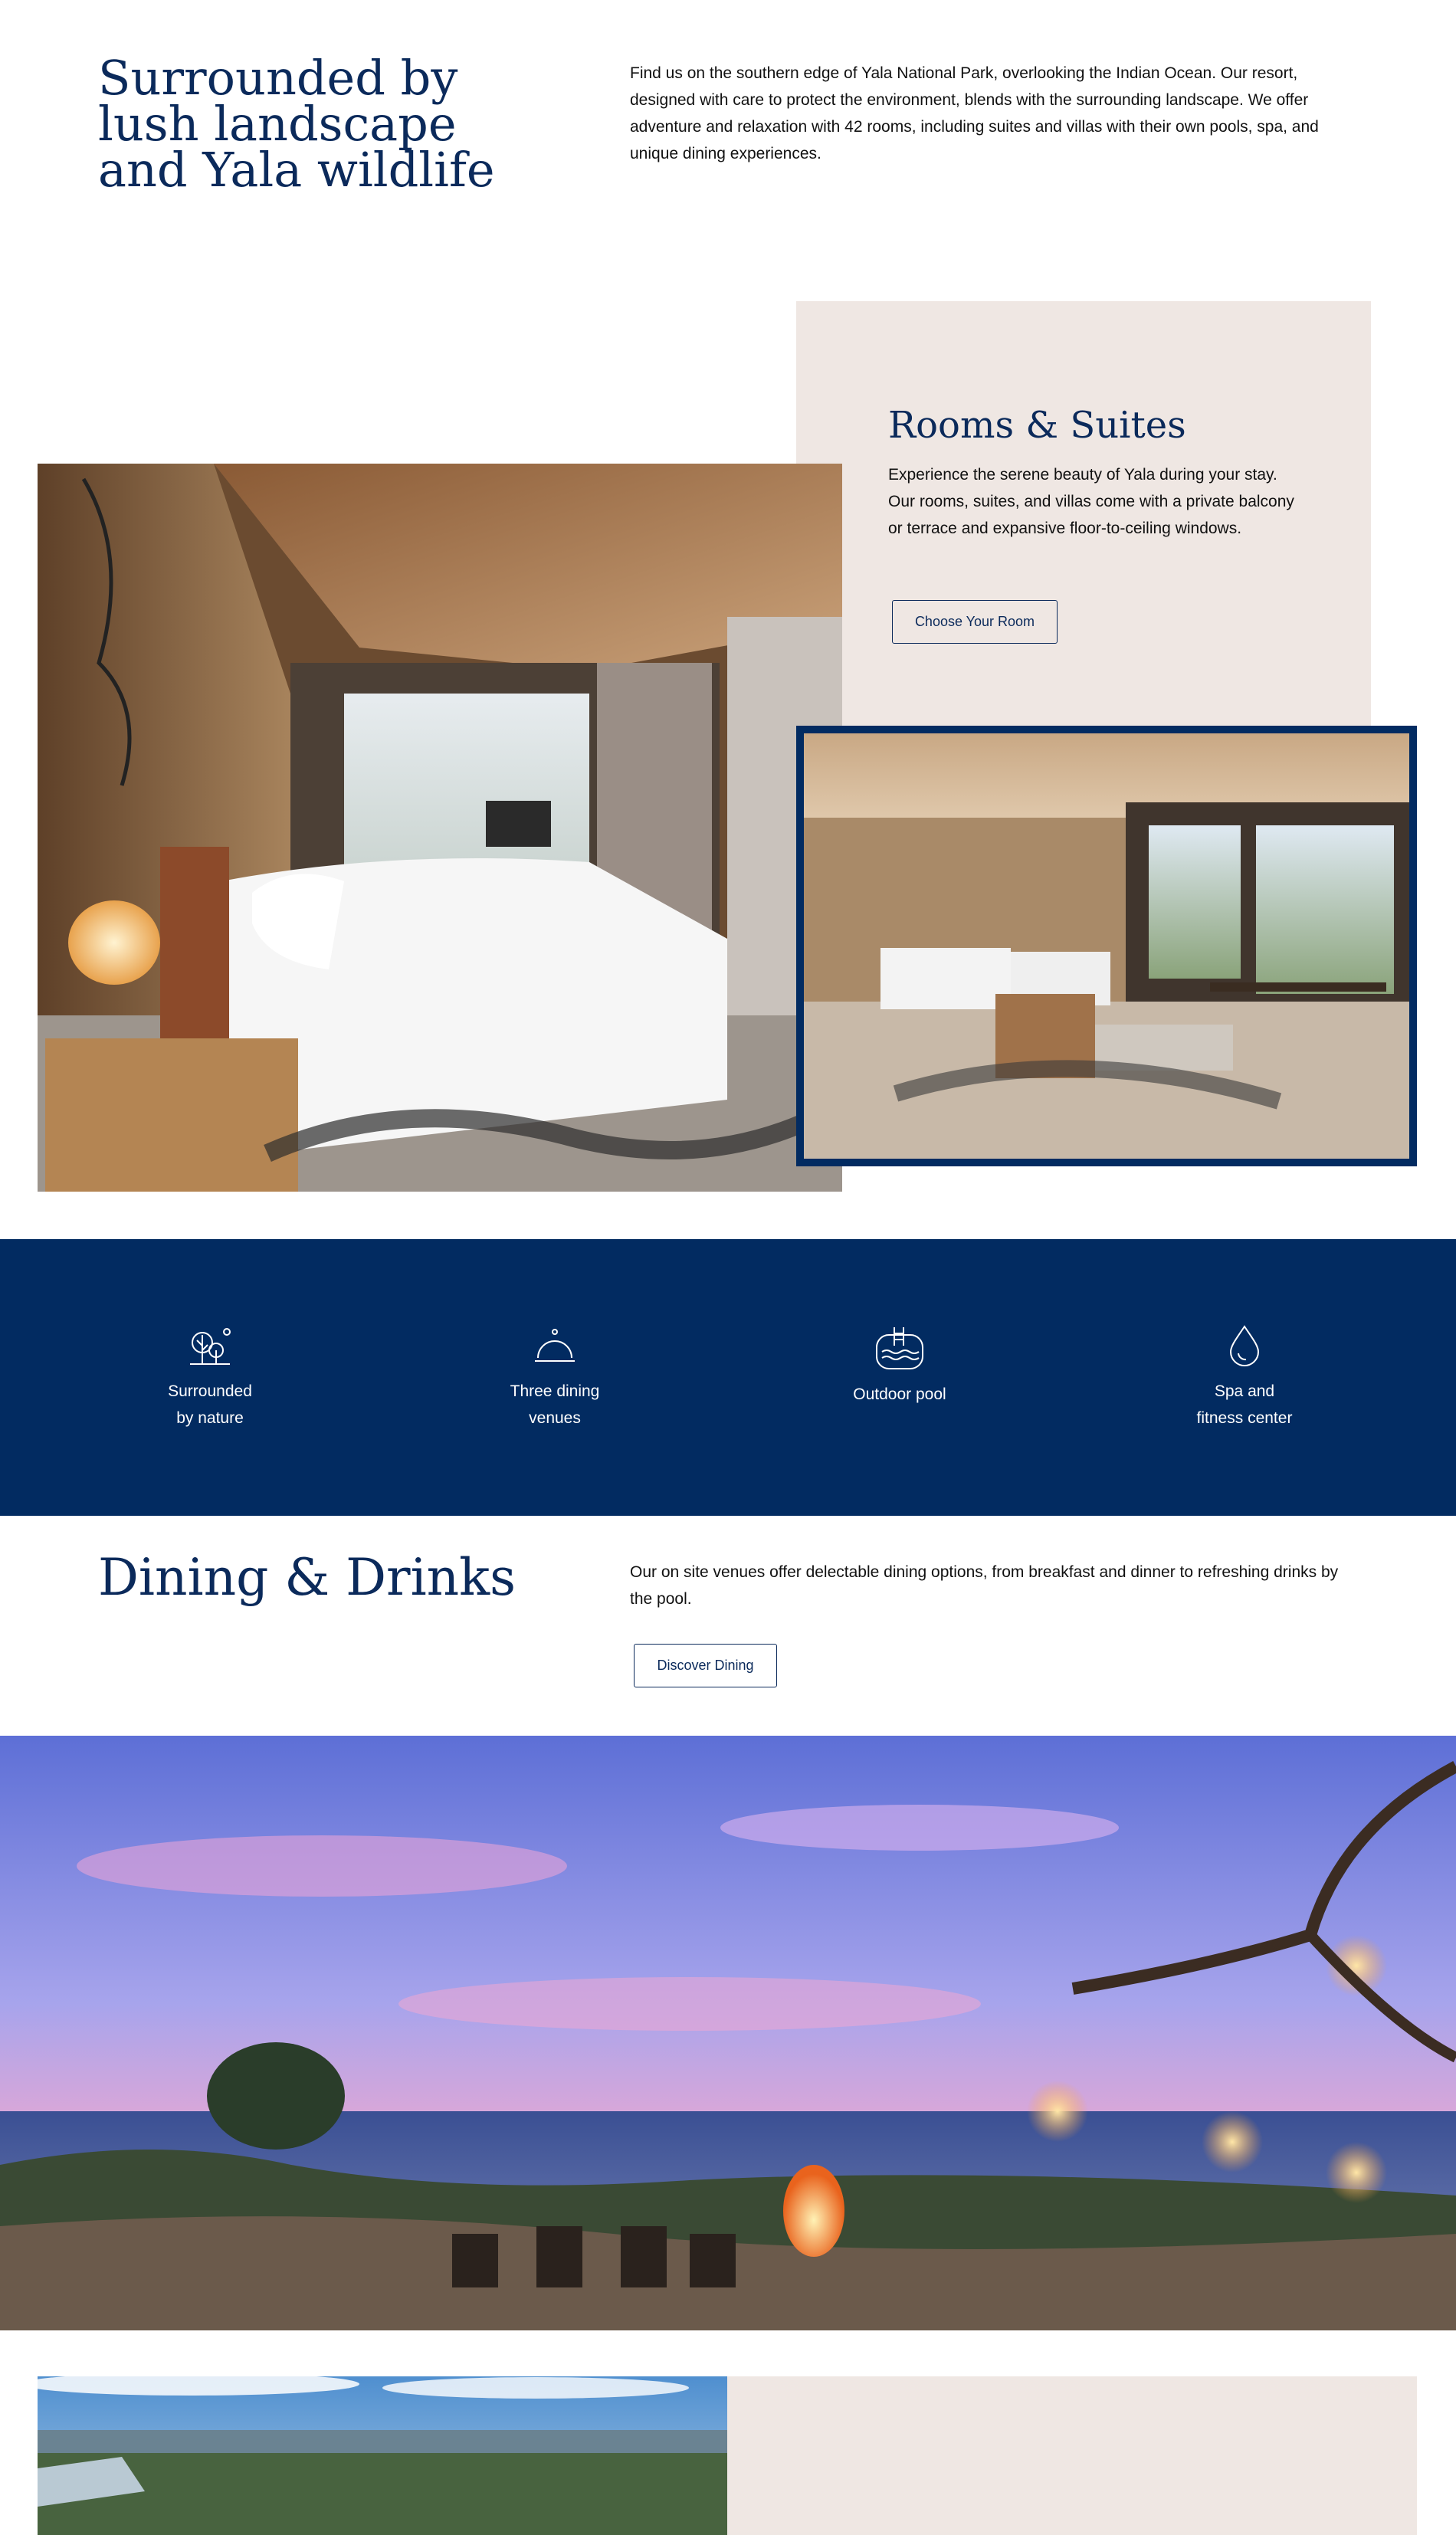 The width and height of the screenshot is (1456, 2535). Describe the element at coordinates (555, 1377) in the screenshot. I see `amenity-dining: Three dining venues` at that location.